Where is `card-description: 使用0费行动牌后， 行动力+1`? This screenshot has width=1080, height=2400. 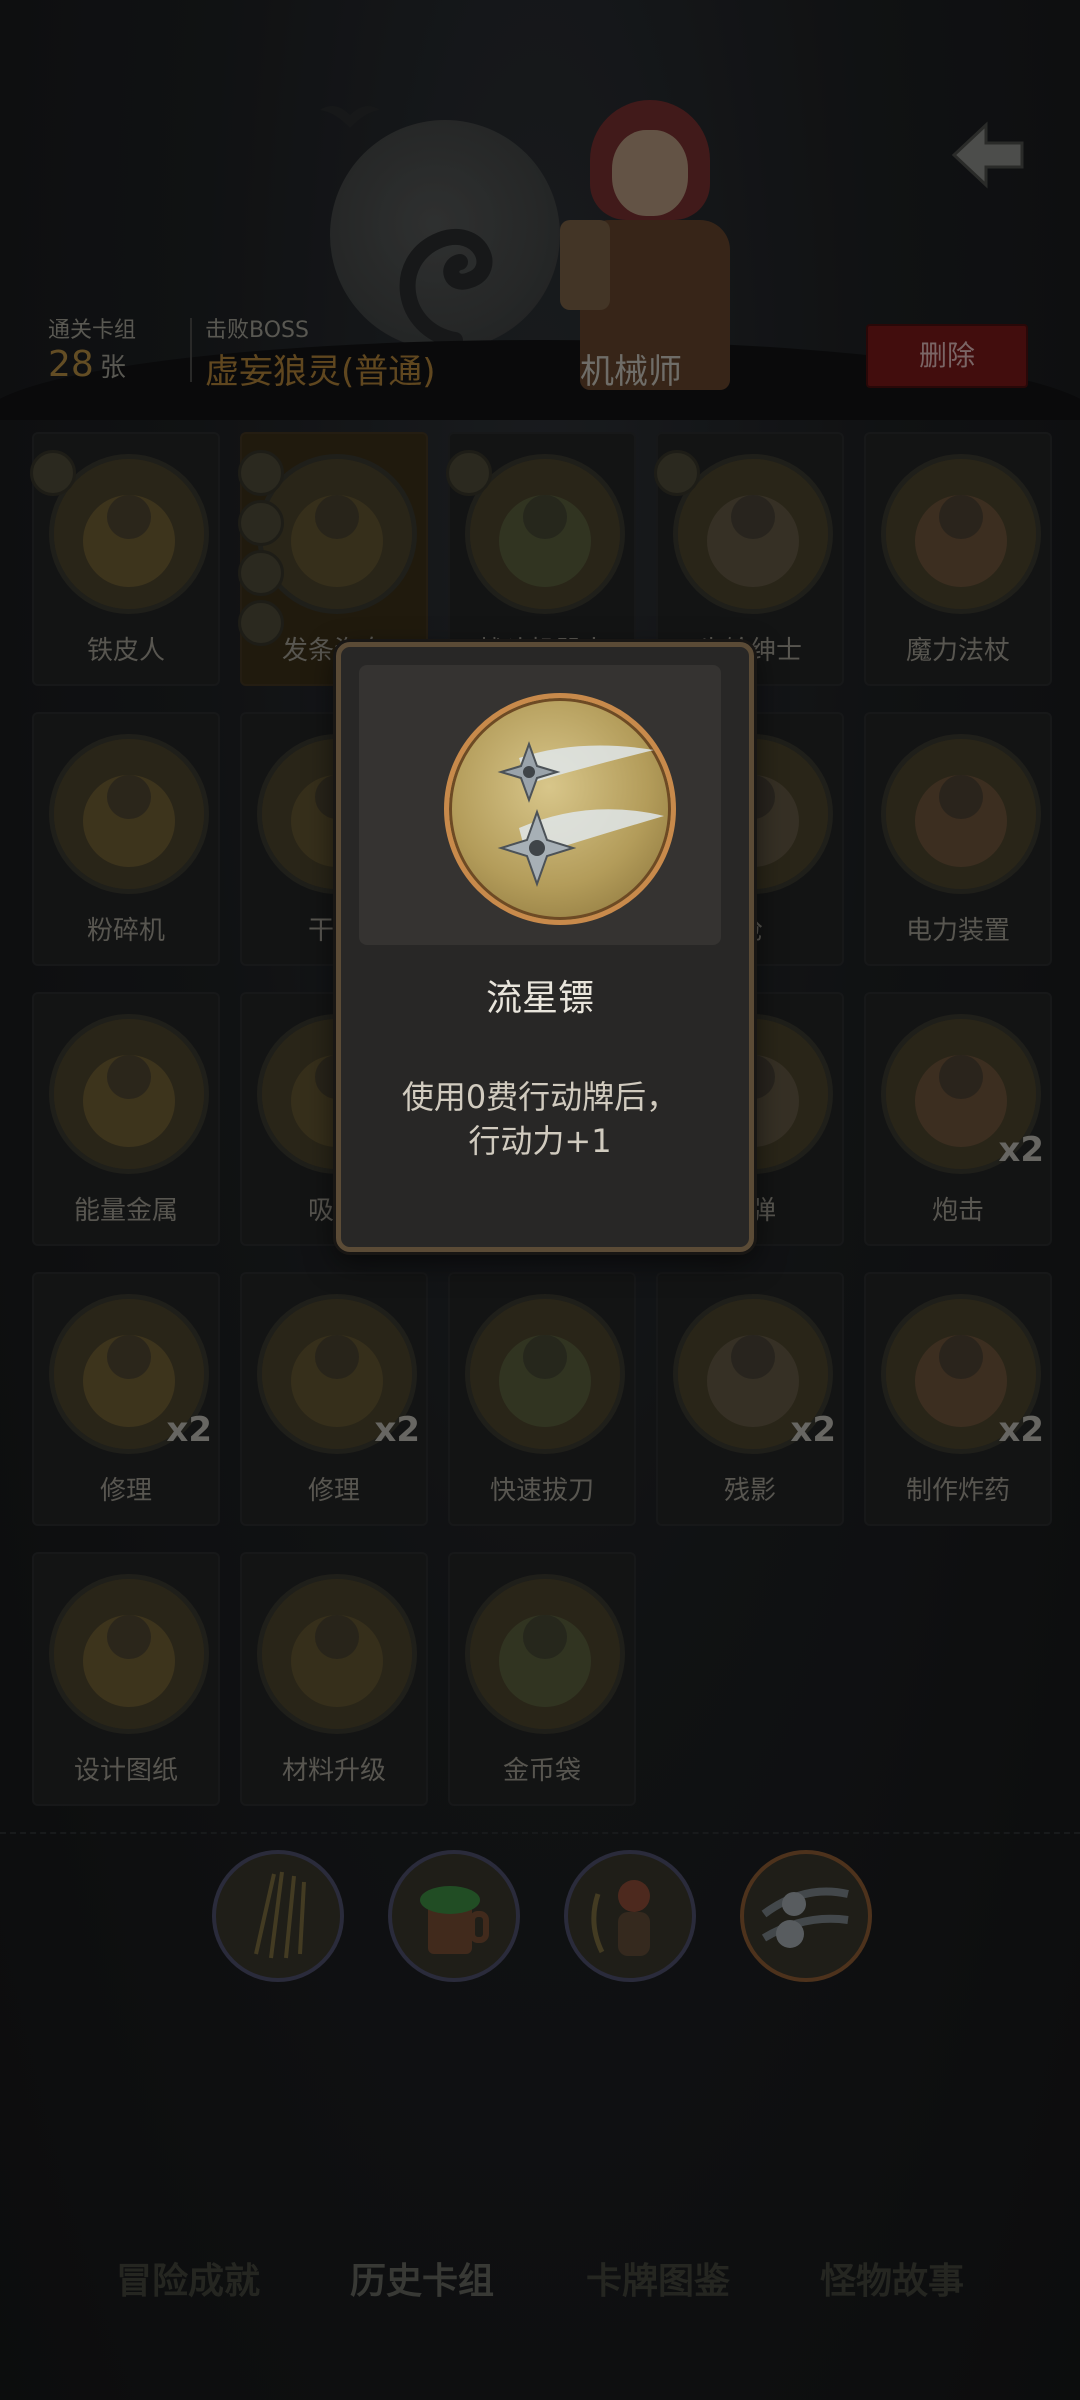 card-description: 使用0费行动牌后， 行动力+1 is located at coordinates (540, 1119).